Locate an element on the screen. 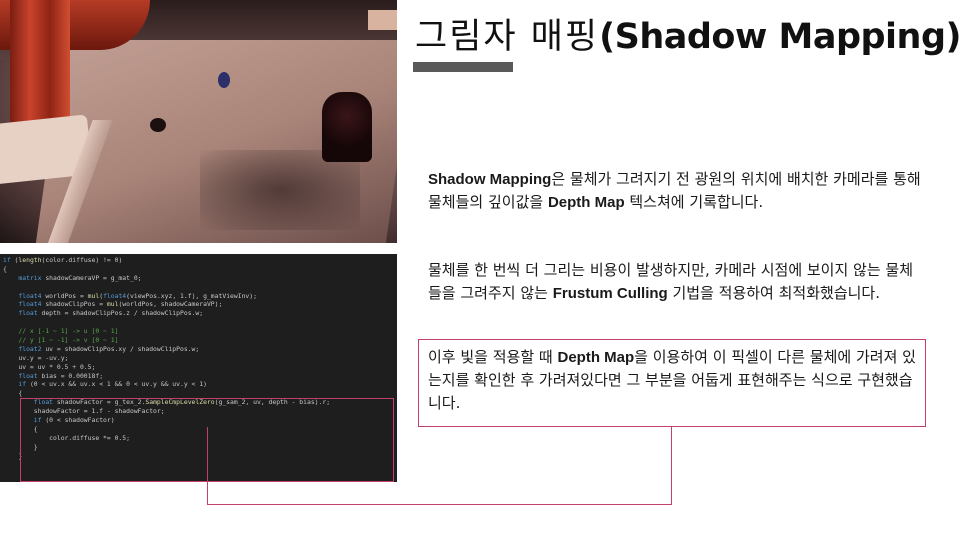 The image size is (960, 540). code-line: uv.y = -uv.y; is located at coordinates (36, 357).